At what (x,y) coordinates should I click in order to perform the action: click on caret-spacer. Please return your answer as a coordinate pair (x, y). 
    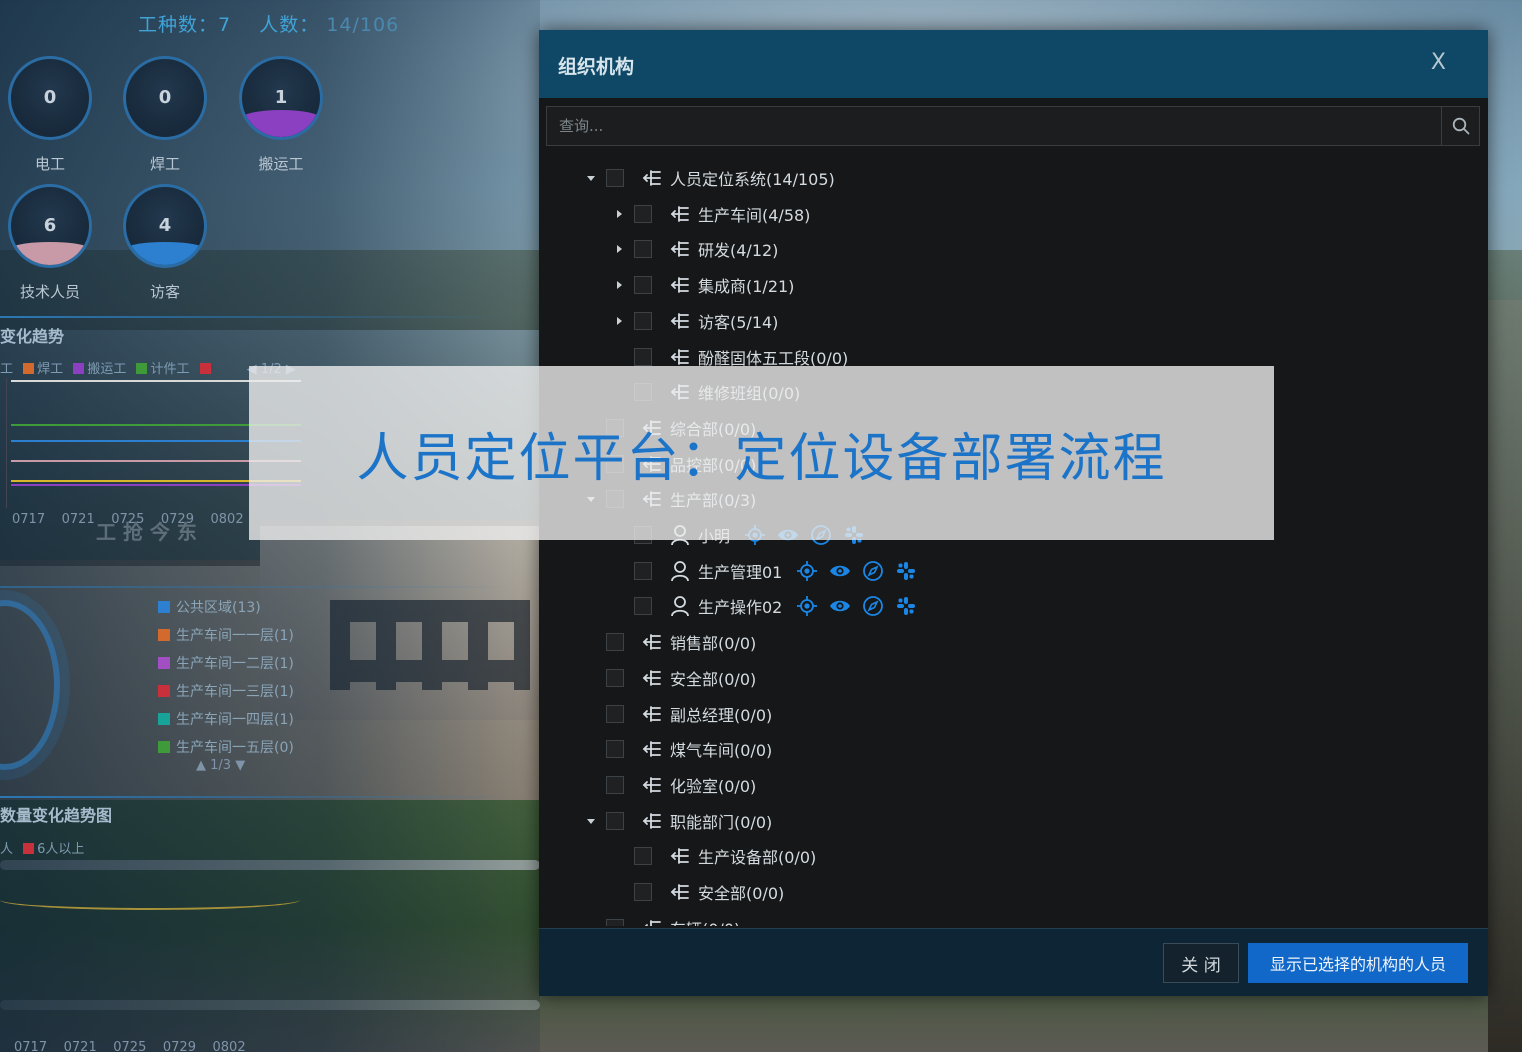
    Looking at the image, I should click on (591, 714).